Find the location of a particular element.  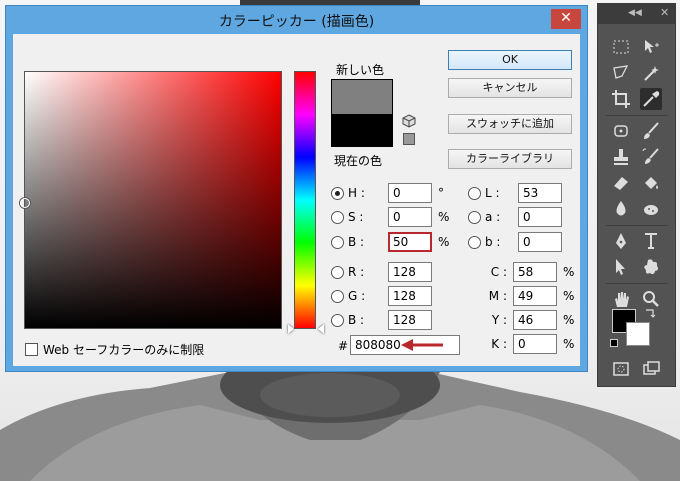

input-l: 53 is located at coordinates (540, 193).